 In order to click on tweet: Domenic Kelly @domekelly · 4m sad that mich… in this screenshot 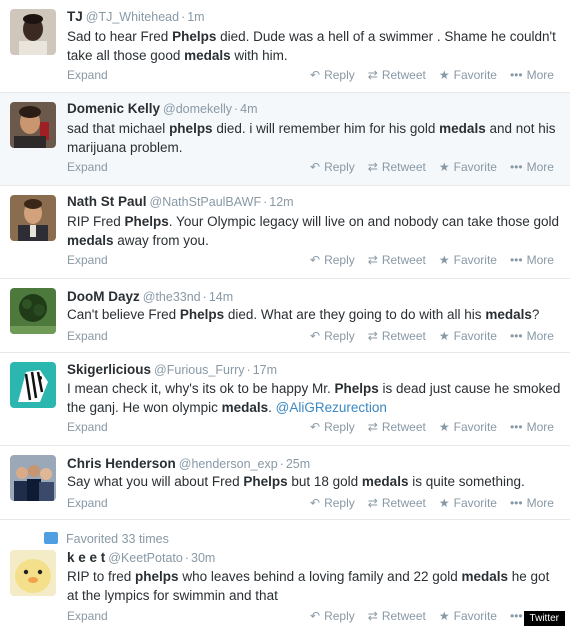, I will do `click(285, 139)`.